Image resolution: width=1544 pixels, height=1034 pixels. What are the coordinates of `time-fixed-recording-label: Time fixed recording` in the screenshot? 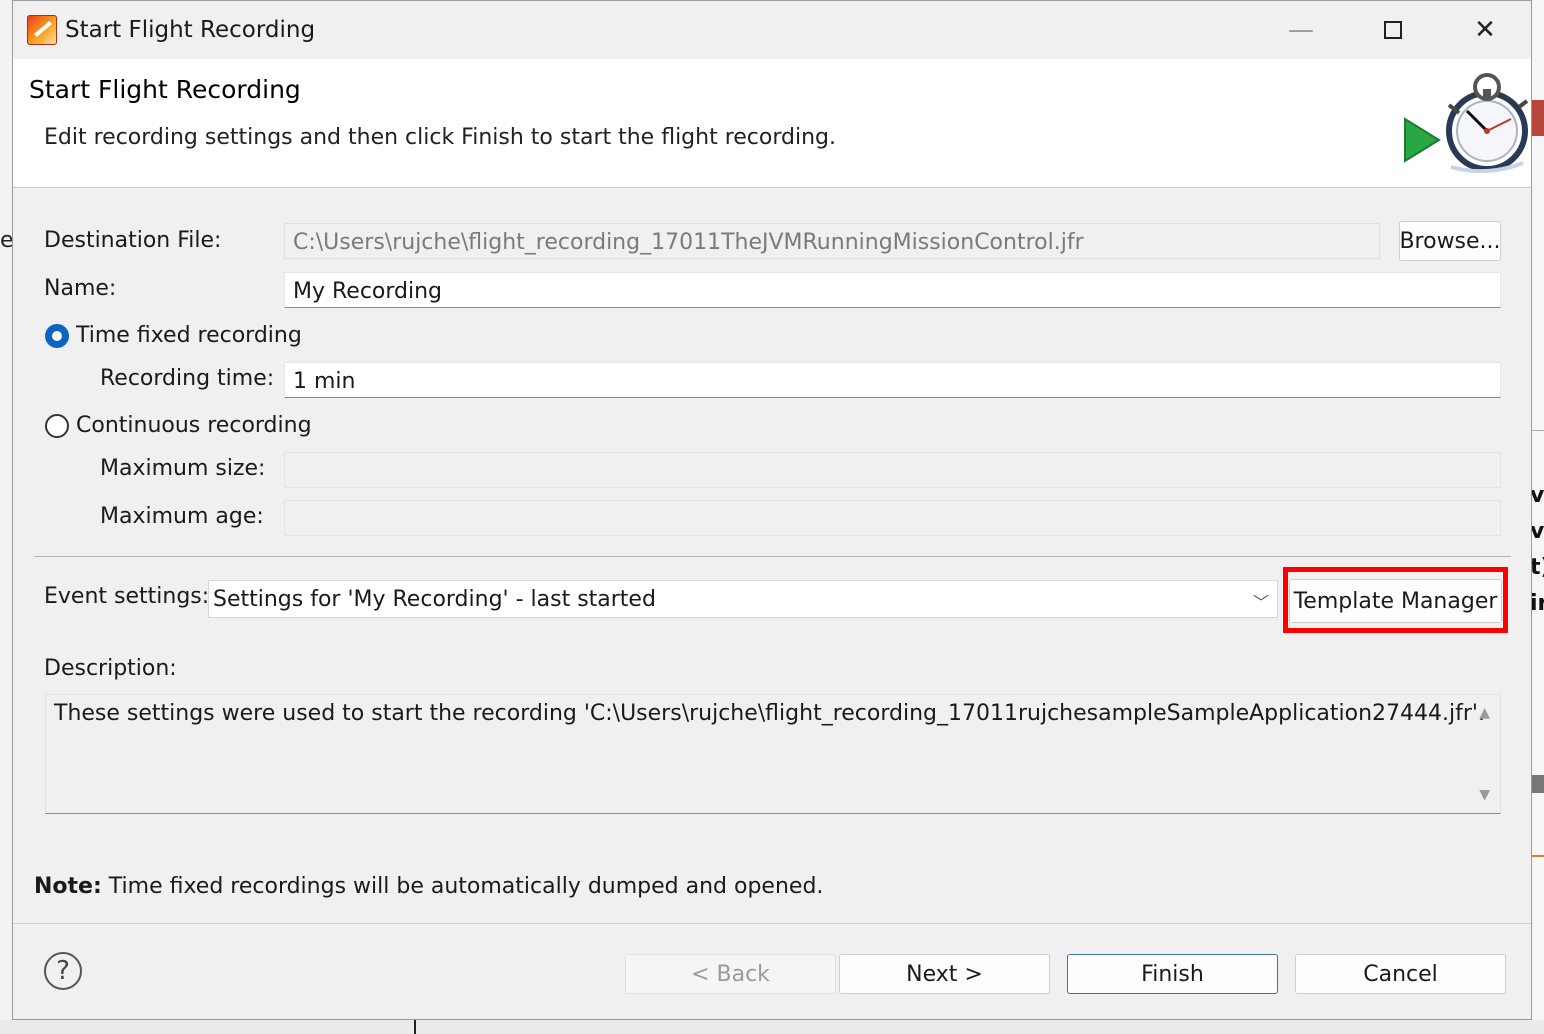 It's located at (189, 335).